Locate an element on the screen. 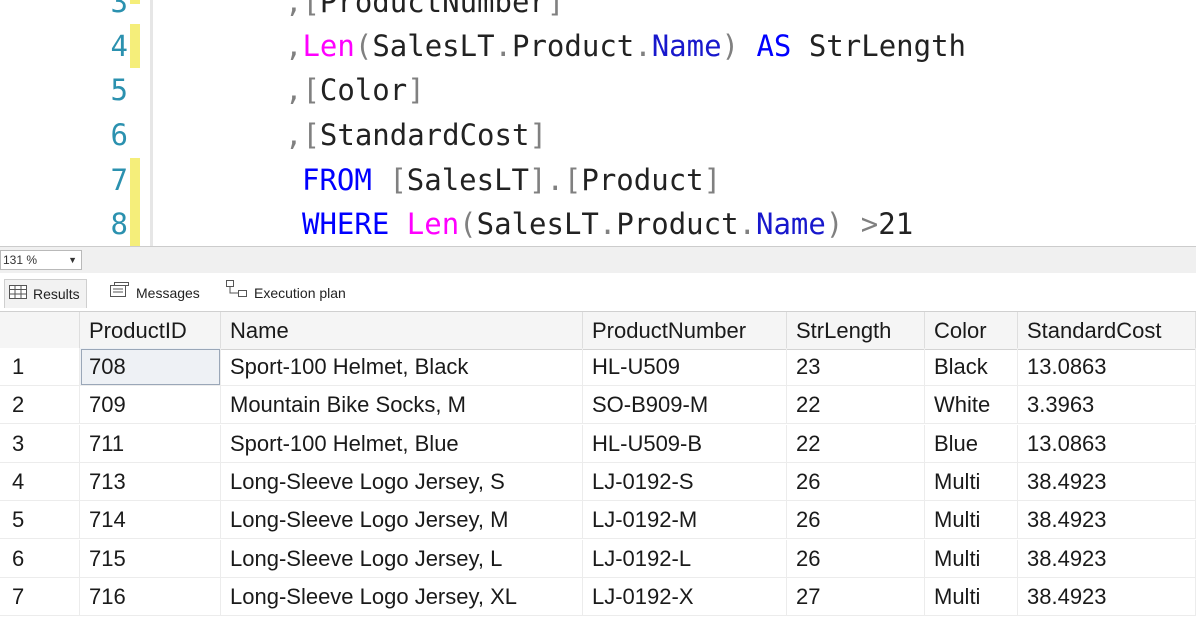 This screenshot has height=628, width=1196. row-number: 1 is located at coordinates (40, 367).